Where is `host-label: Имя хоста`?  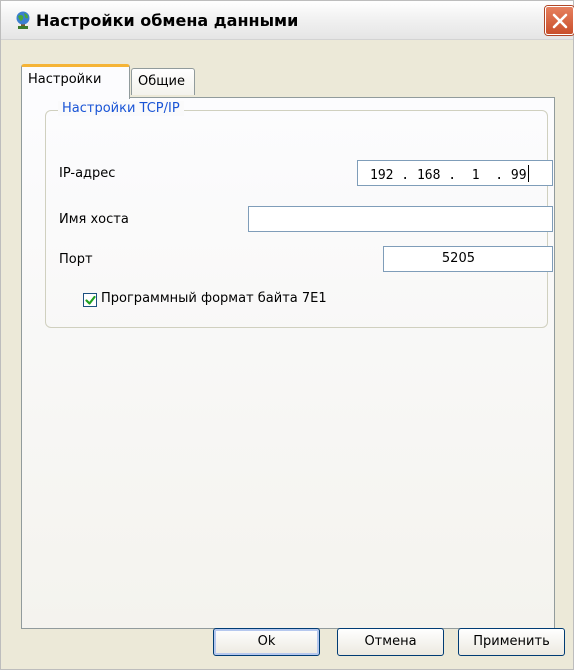 host-label: Имя хоста is located at coordinates (94, 219).